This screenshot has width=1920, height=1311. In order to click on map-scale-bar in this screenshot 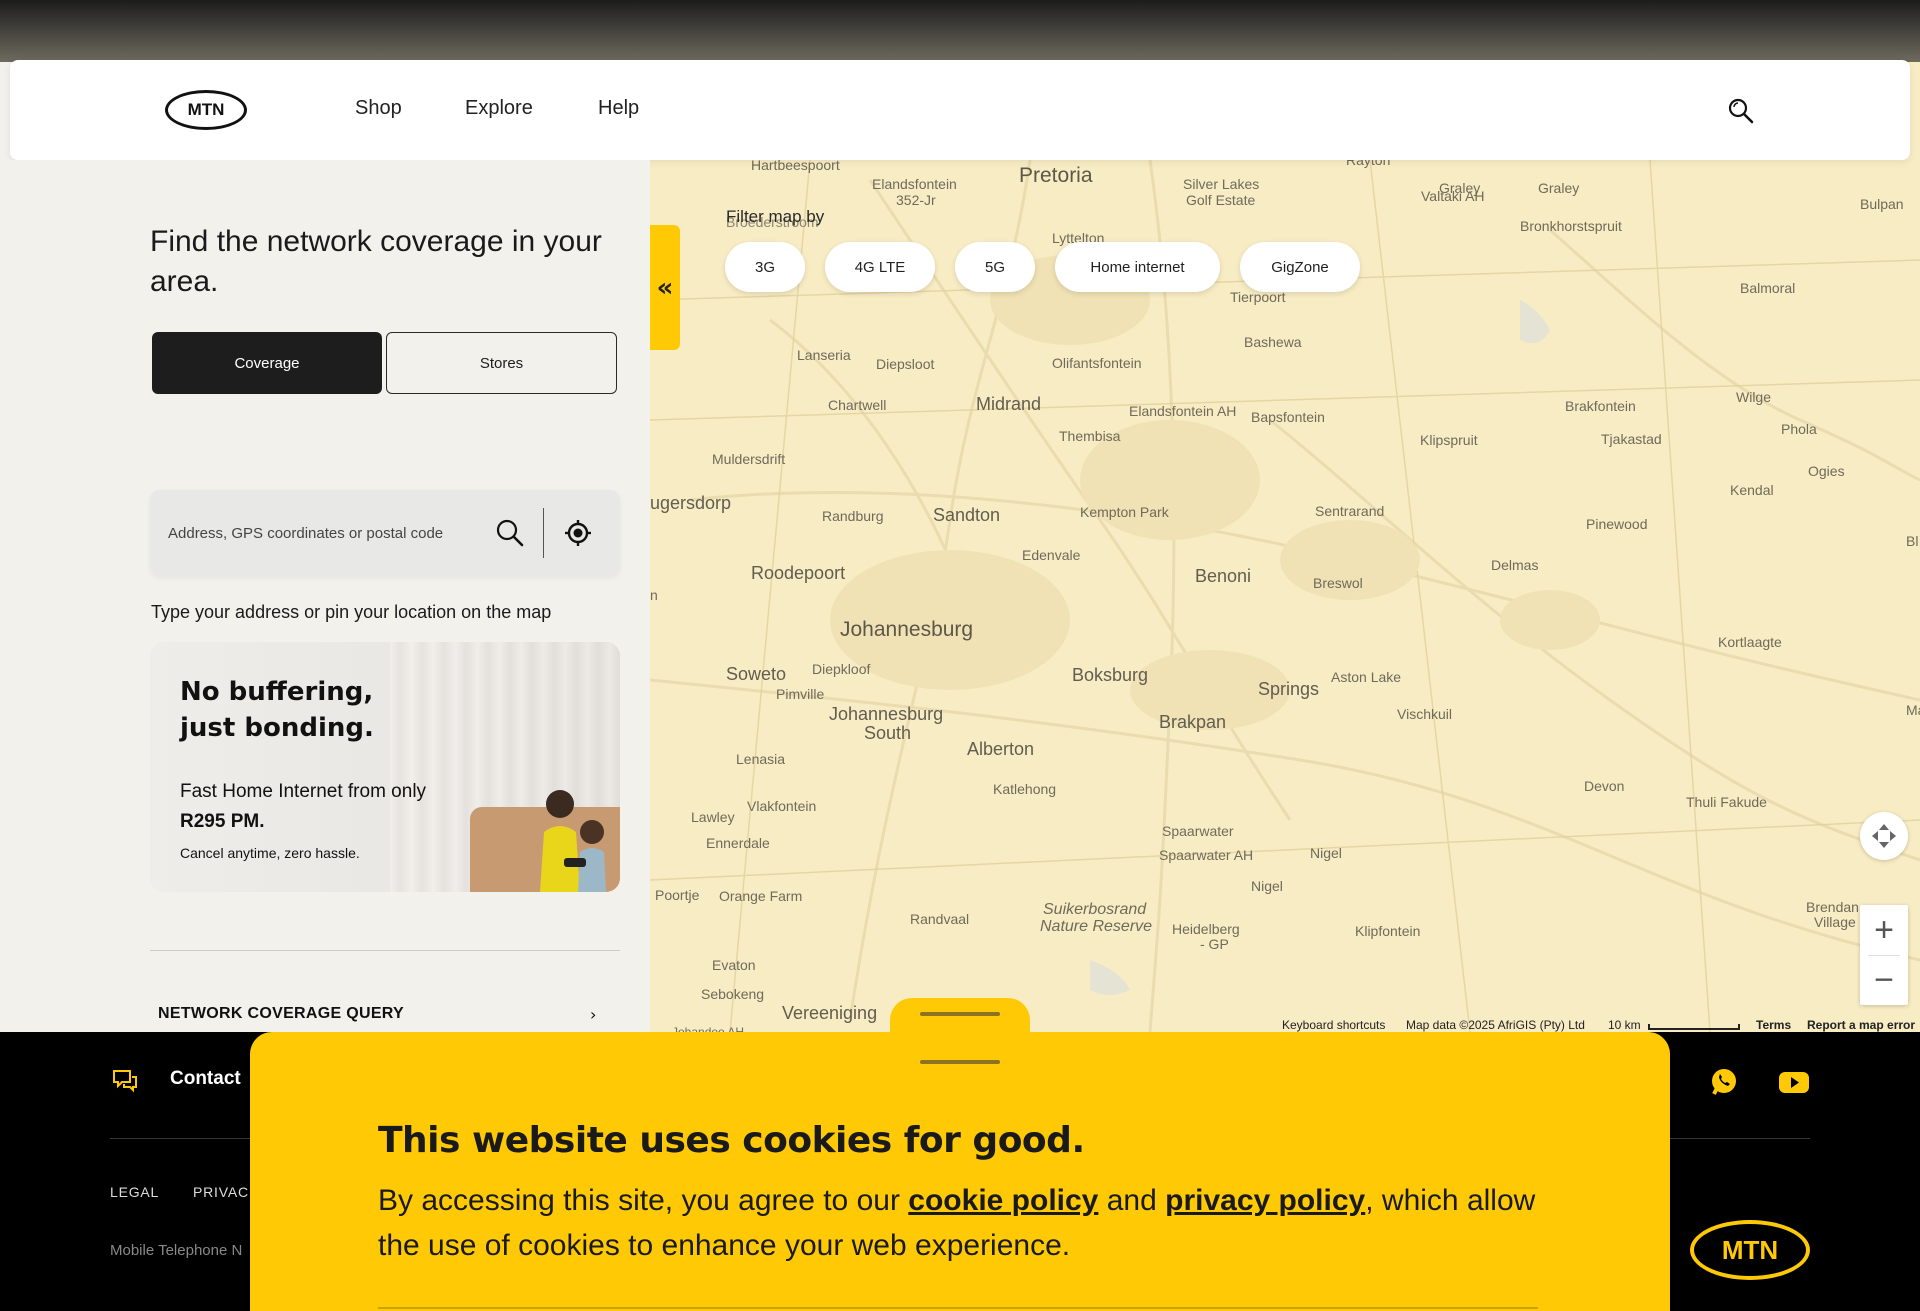, I will do `click(1694, 1027)`.